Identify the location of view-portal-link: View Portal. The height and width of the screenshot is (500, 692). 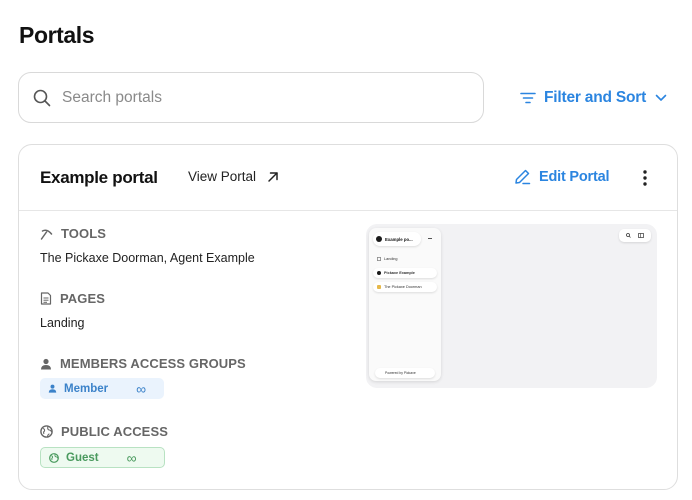
(233, 176).